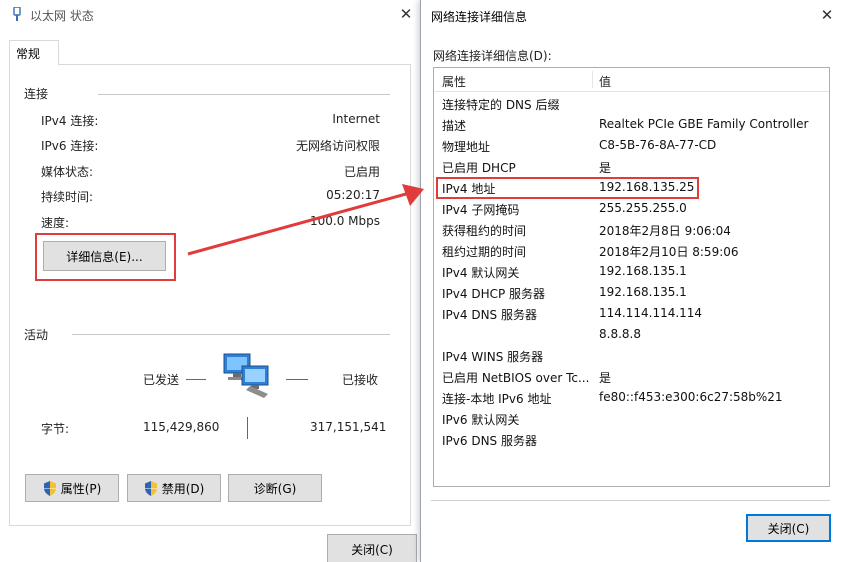 The height and width of the screenshot is (562, 843). I want to click on network-adapter-icon, so click(17, 14).